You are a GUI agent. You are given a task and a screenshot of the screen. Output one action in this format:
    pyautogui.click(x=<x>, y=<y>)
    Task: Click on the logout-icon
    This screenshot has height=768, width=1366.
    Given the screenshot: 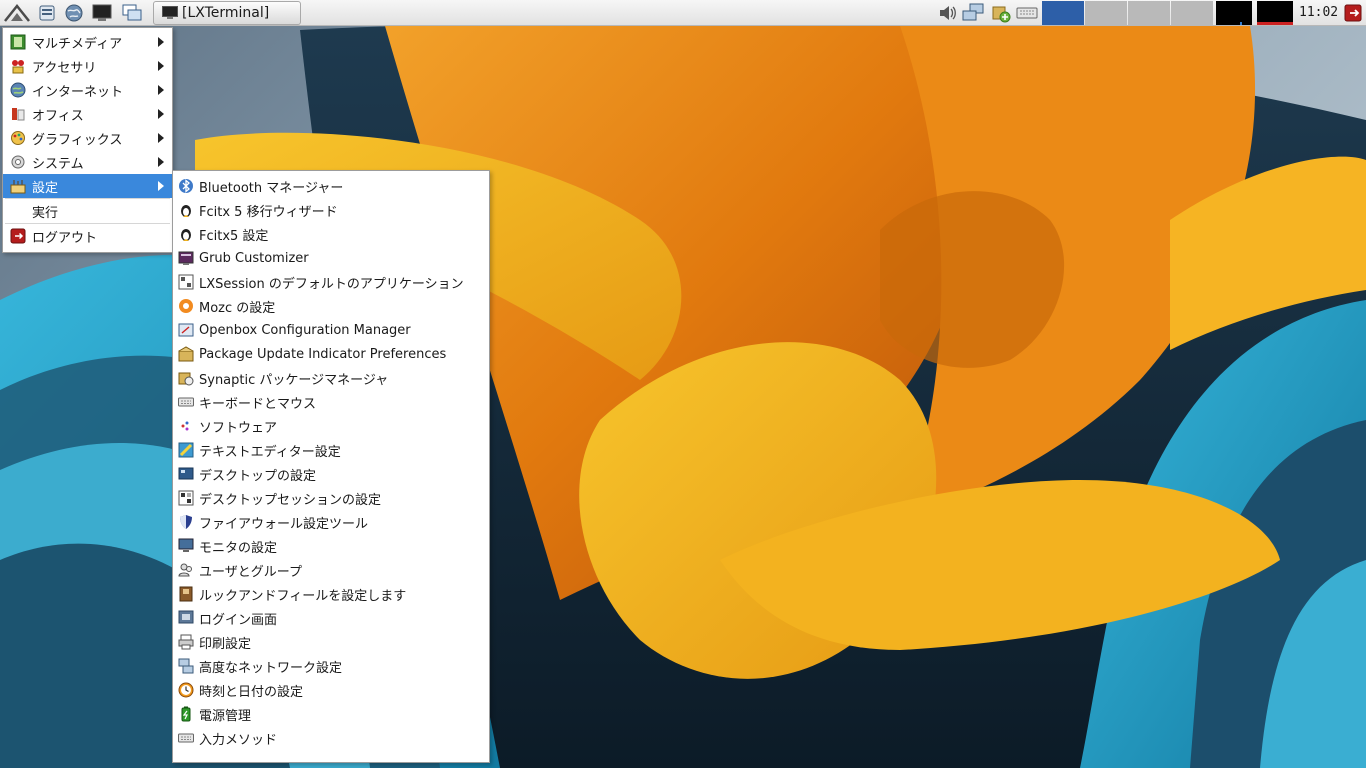 What is the action you would take?
    pyautogui.click(x=1353, y=13)
    